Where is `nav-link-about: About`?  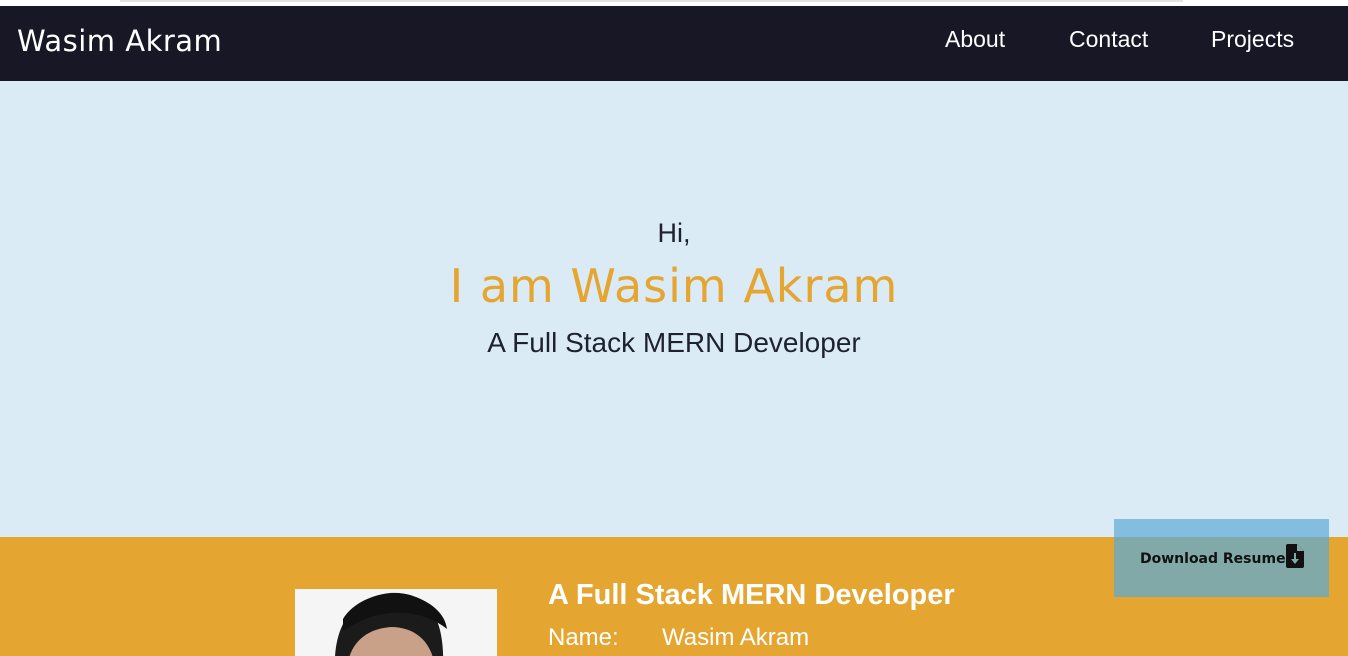
nav-link-about: About is located at coordinates (975, 39).